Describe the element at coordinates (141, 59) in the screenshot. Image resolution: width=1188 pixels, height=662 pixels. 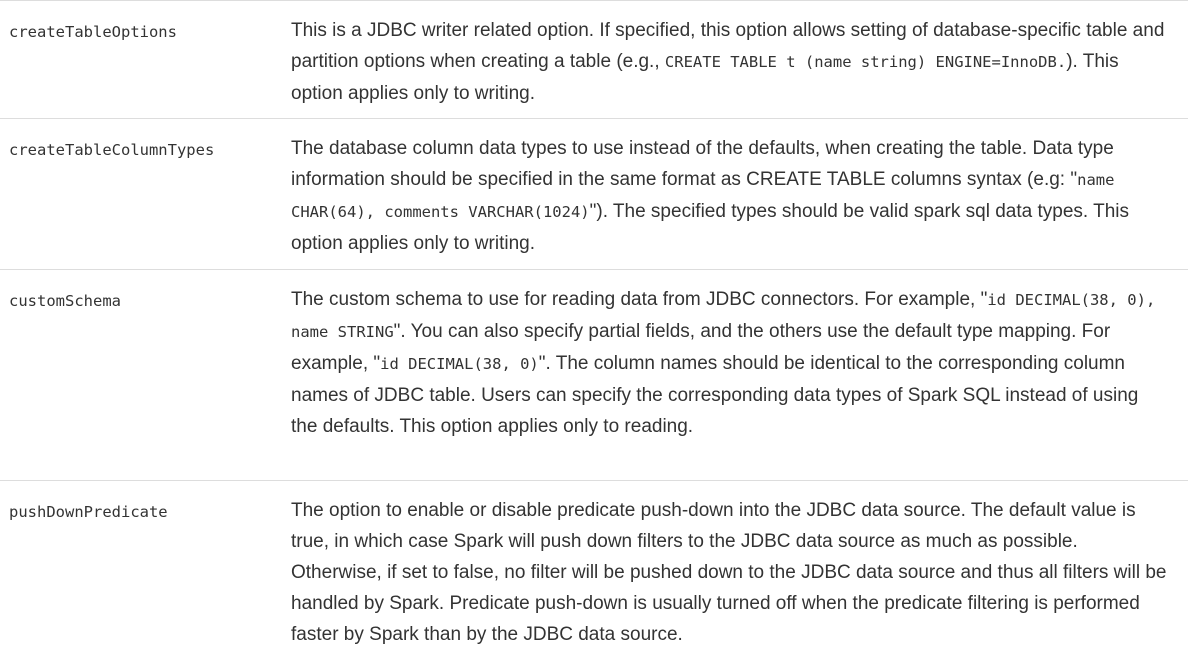
I see `option-name-cell: createTableOptions` at that location.